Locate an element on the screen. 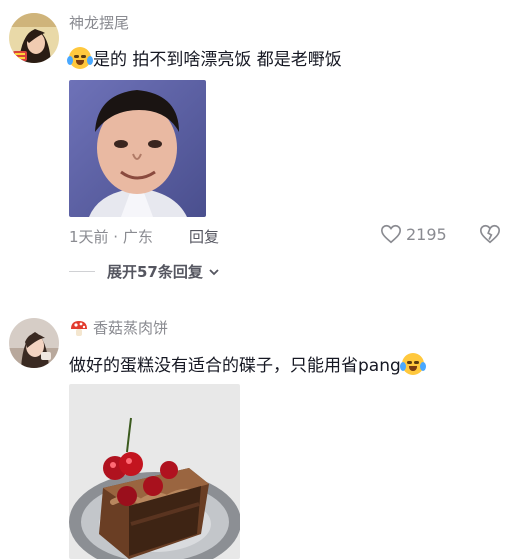 The image size is (512, 559). like-count: 2195 is located at coordinates (426, 234).